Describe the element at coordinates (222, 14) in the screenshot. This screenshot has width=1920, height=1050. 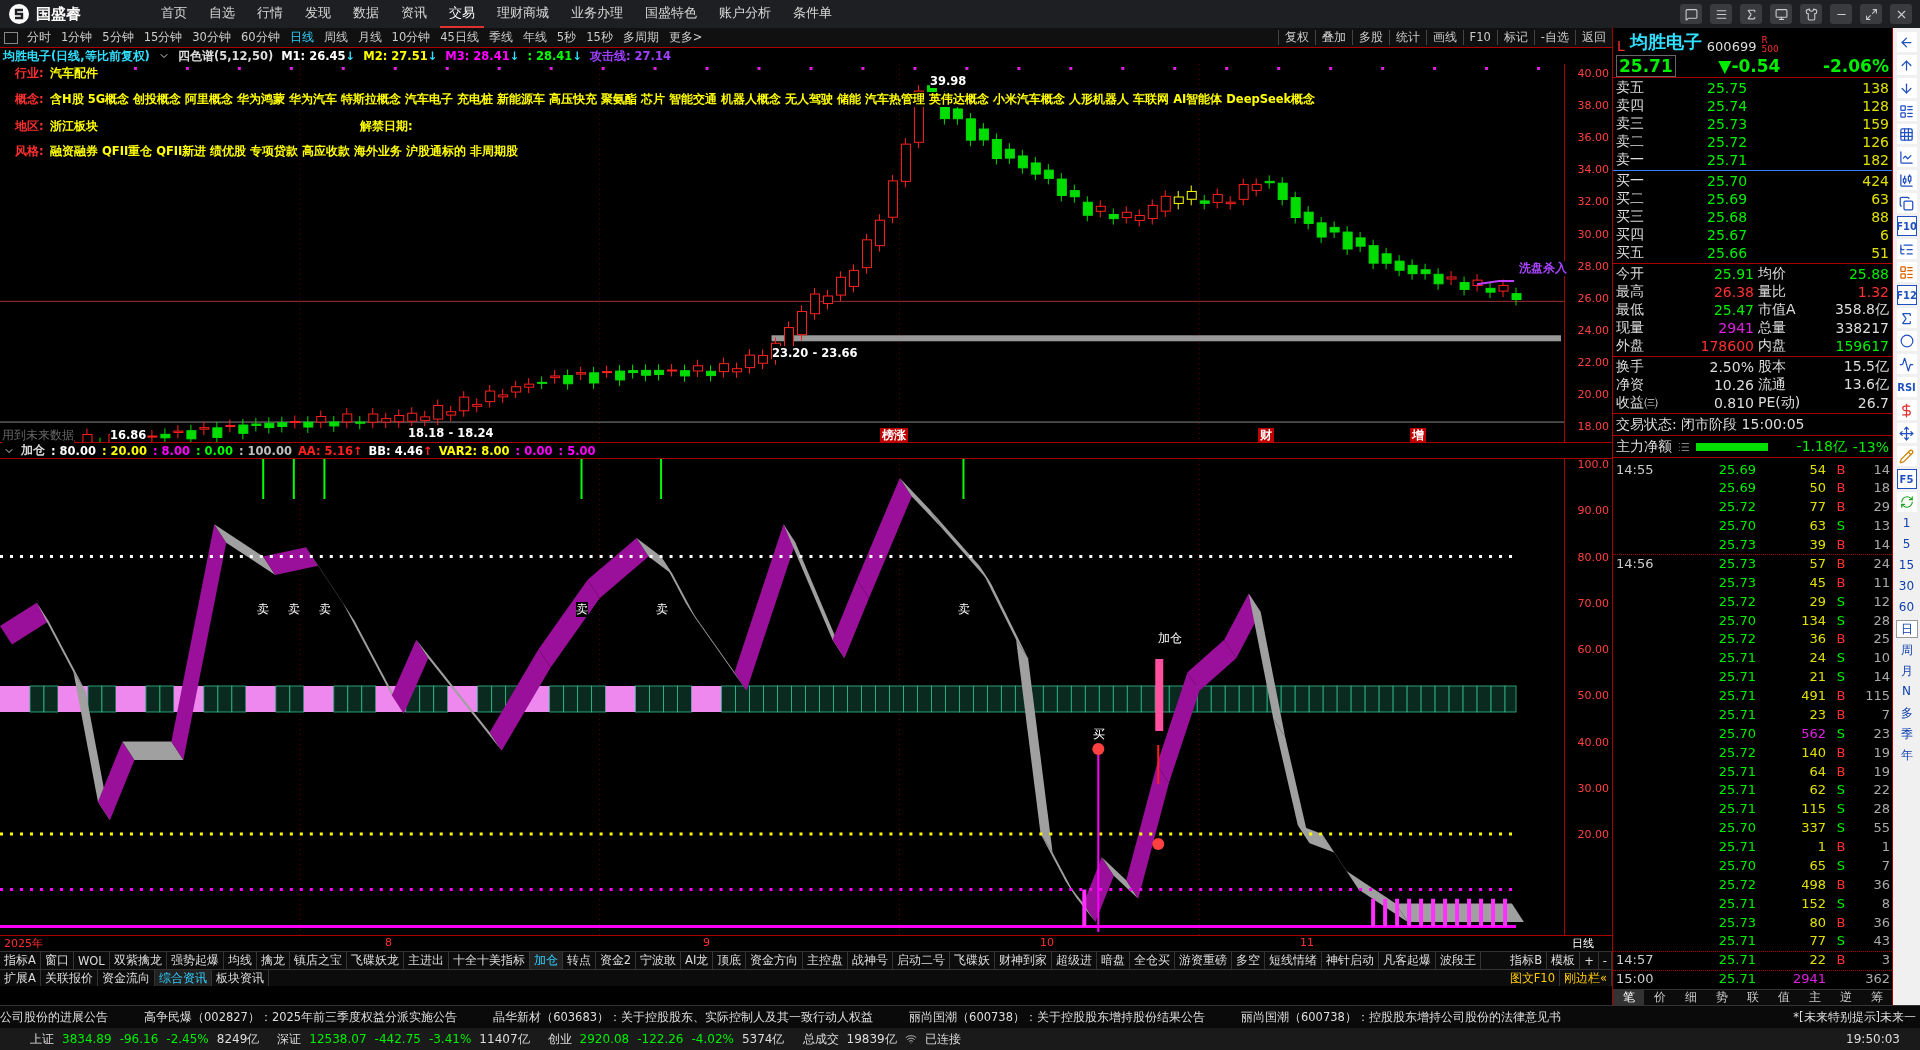
I see `menu-item: 自选` at that location.